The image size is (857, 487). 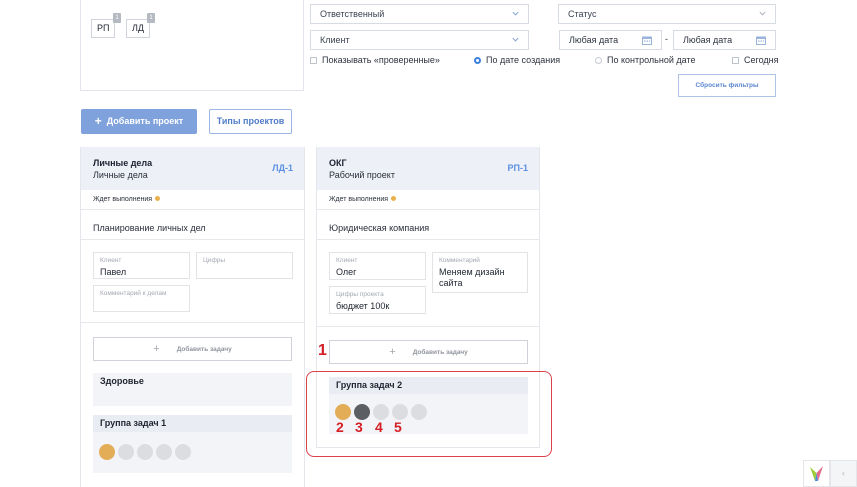 What do you see at coordinates (651, 60) in the screenshot?
I see `sort-by-control-label: По контрольной дате` at bounding box center [651, 60].